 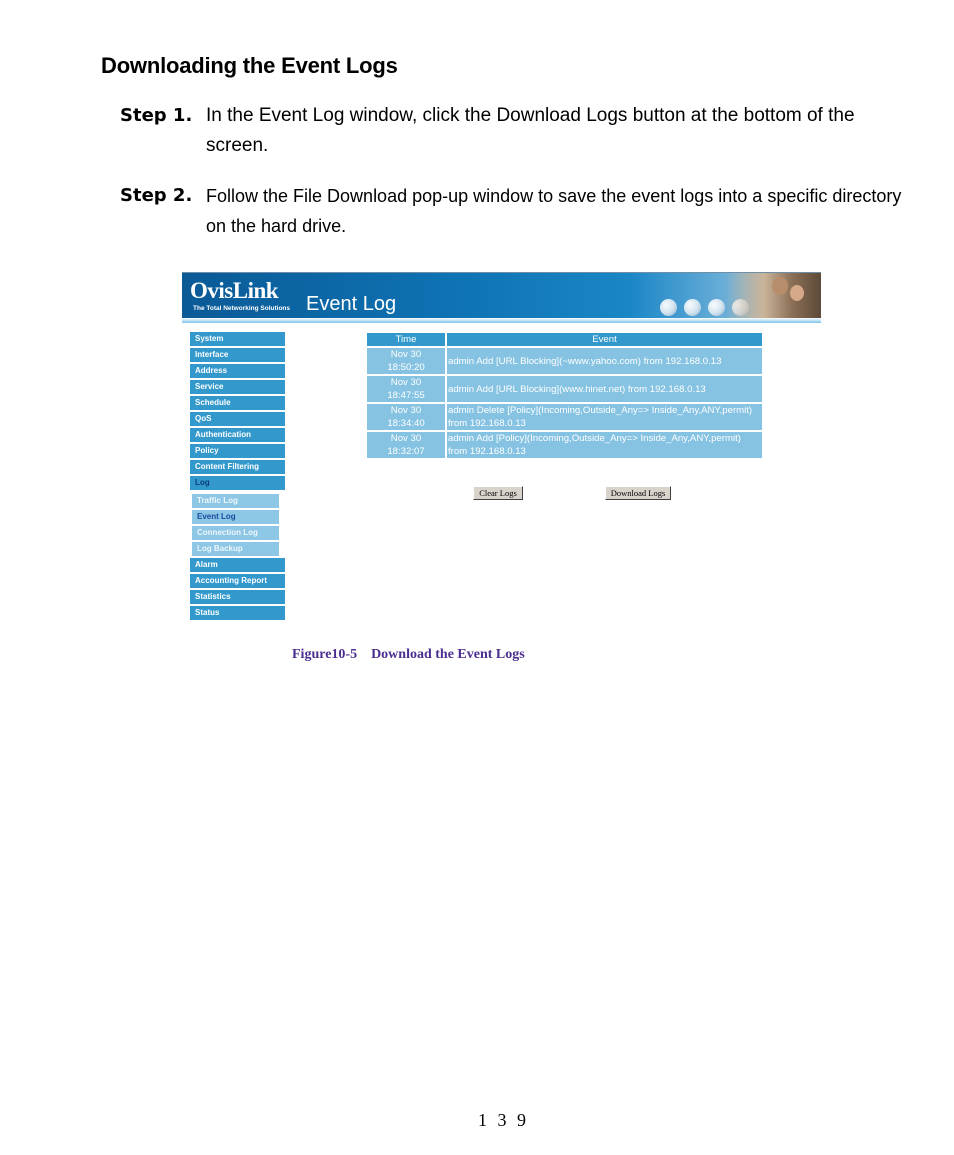 I want to click on nav-policy: Policy, so click(x=237, y=451).